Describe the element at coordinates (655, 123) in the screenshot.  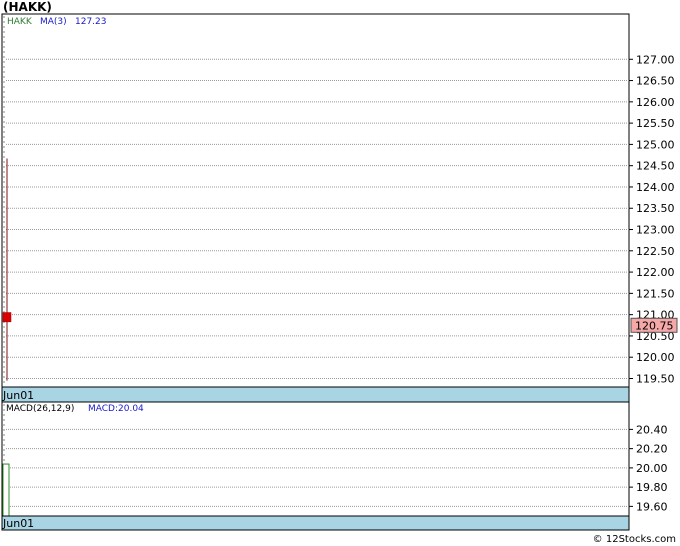
I see `price-y-tick-label: 125.50` at that location.